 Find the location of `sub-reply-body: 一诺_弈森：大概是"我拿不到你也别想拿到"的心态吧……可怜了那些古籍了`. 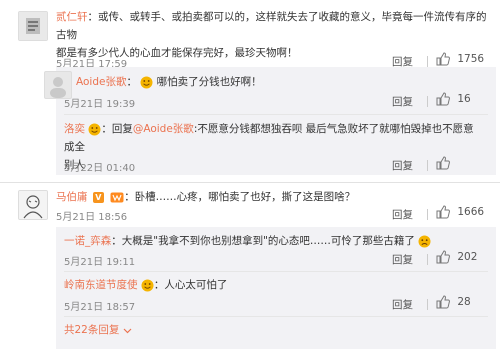

sub-reply-body: 一诺_弈森：大概是"我拿不到你也别想拿到"的心态吧……可怜了那些古籍了 is located at coordinates (274, 241).